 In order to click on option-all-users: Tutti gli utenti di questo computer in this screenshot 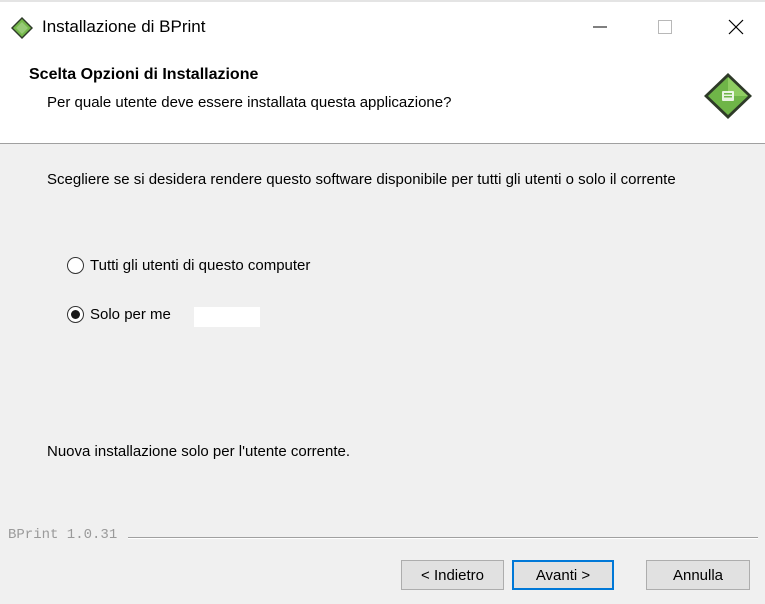, I will do `click(188, 265)`.